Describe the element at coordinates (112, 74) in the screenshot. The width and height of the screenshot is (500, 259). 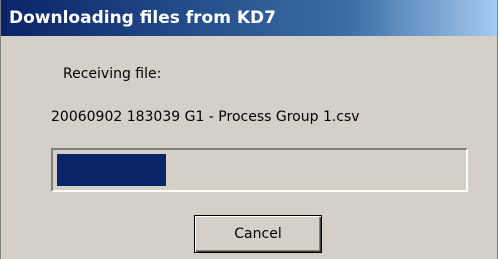
I see `status-label: Receiving file:` at that location.